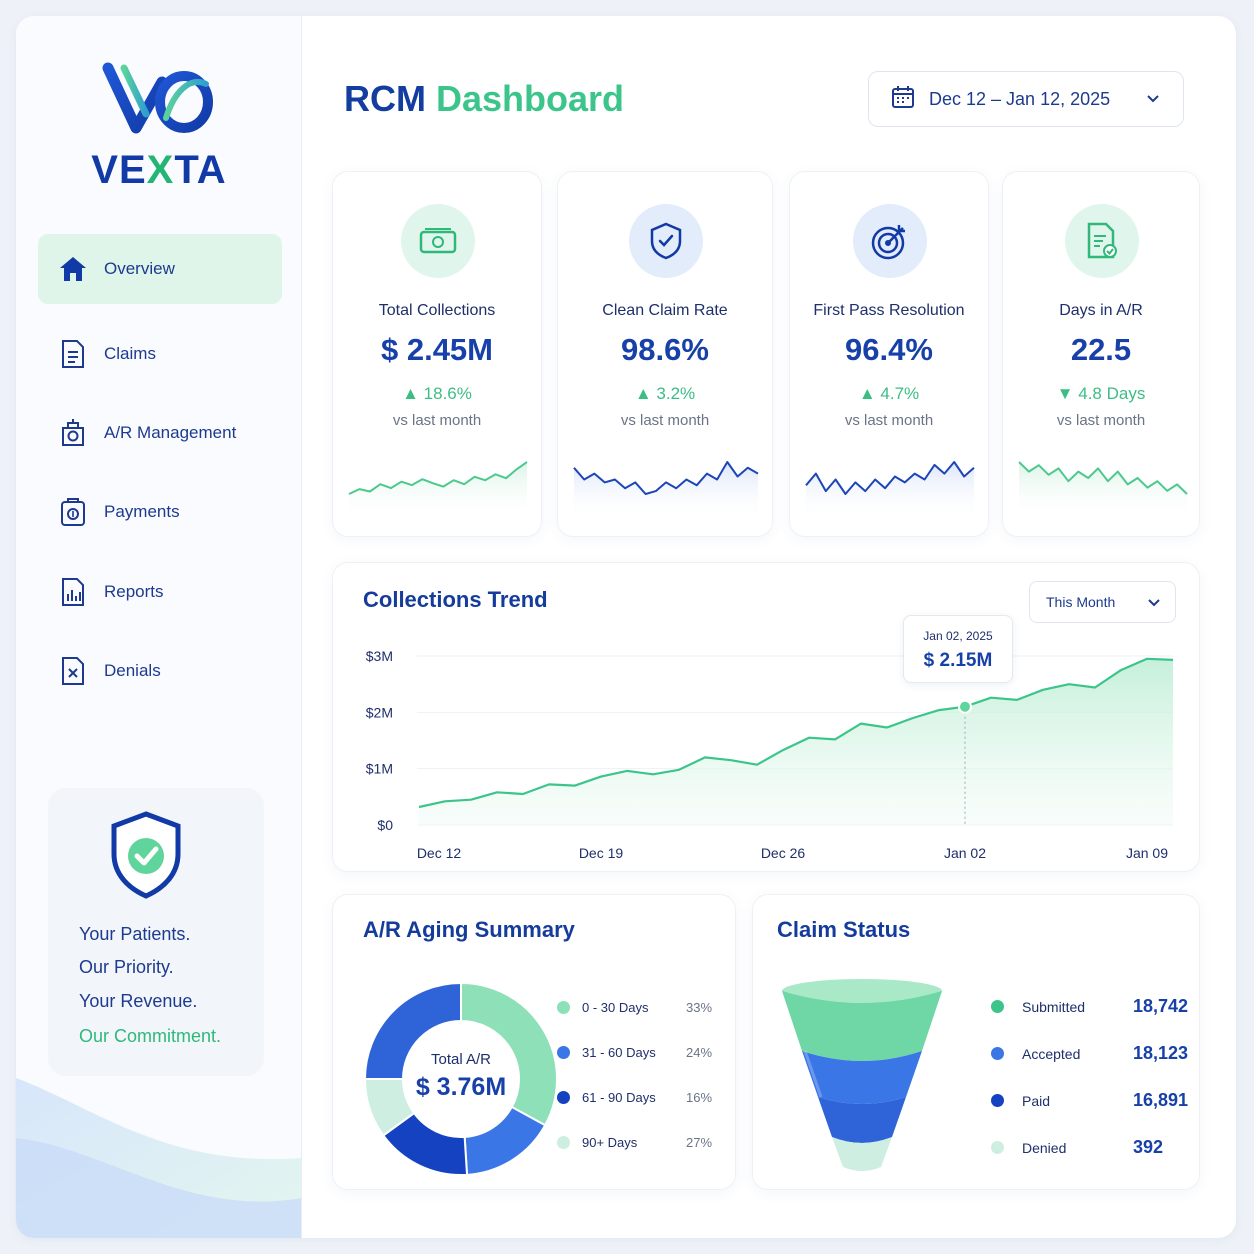  Describe the element at coordinates (1101, 310) in the screenshot. I see `kpi-label: Days in A/R` at that location.